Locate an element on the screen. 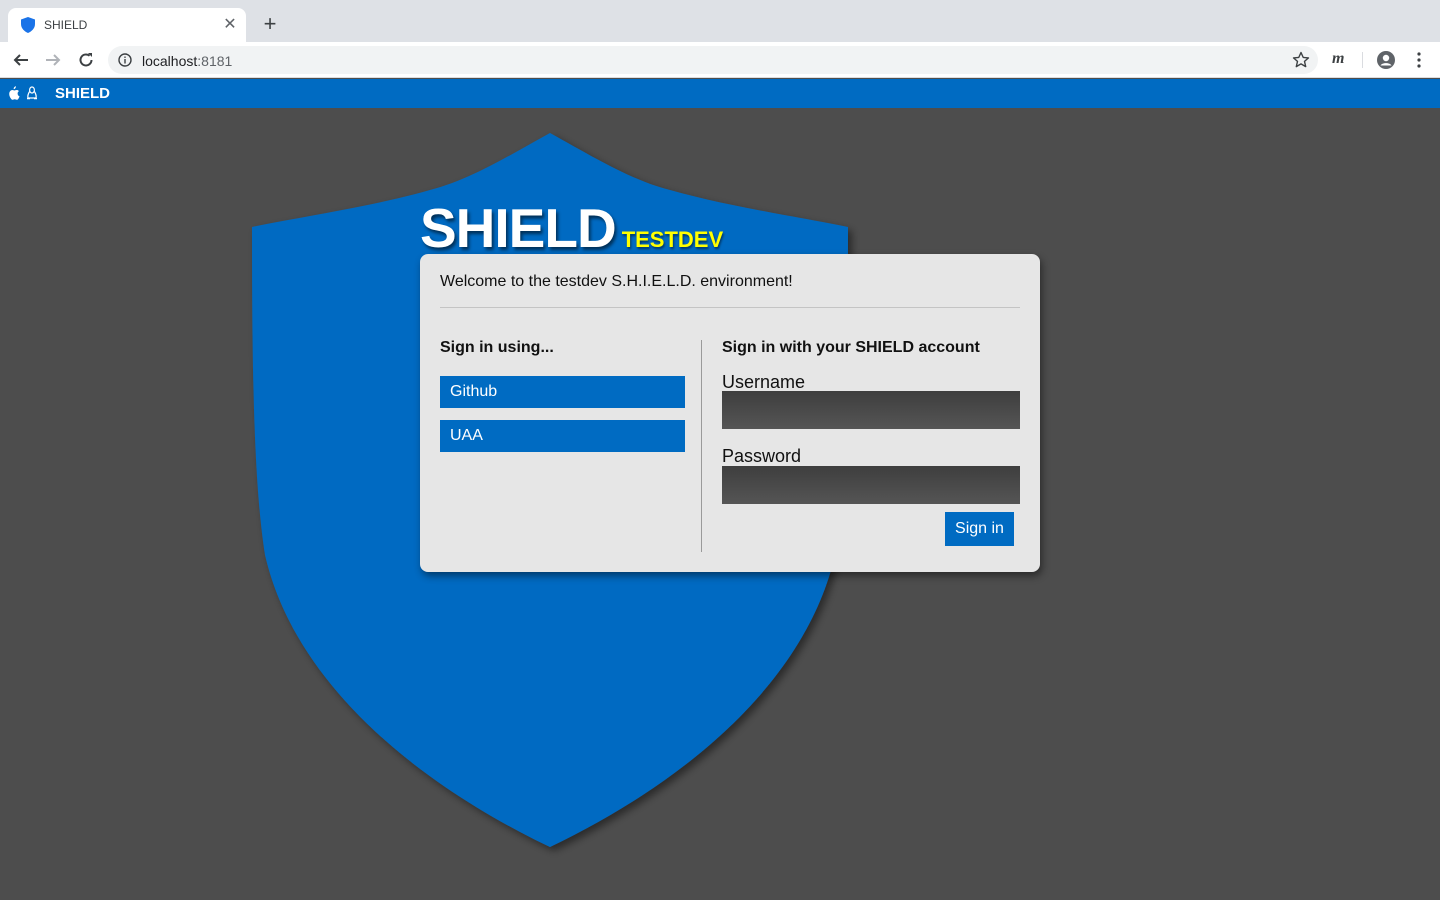  sign-in-button: Sign in is located at coordinates (979, 529).